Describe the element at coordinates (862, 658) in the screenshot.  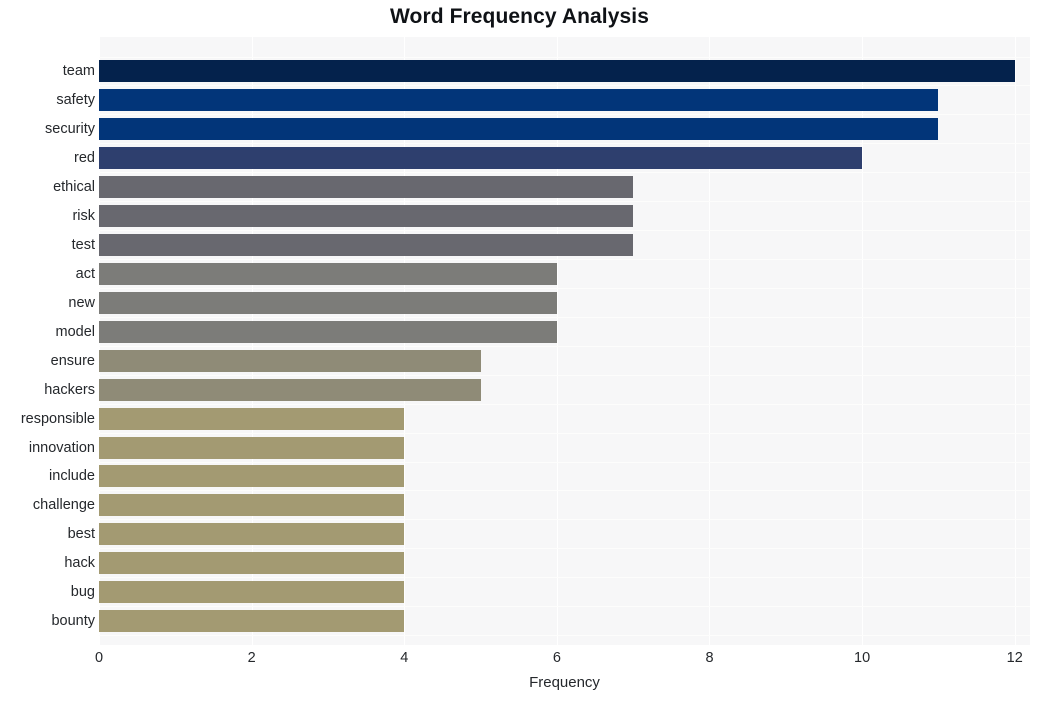
I see `x-tick-label: 10` at that location.